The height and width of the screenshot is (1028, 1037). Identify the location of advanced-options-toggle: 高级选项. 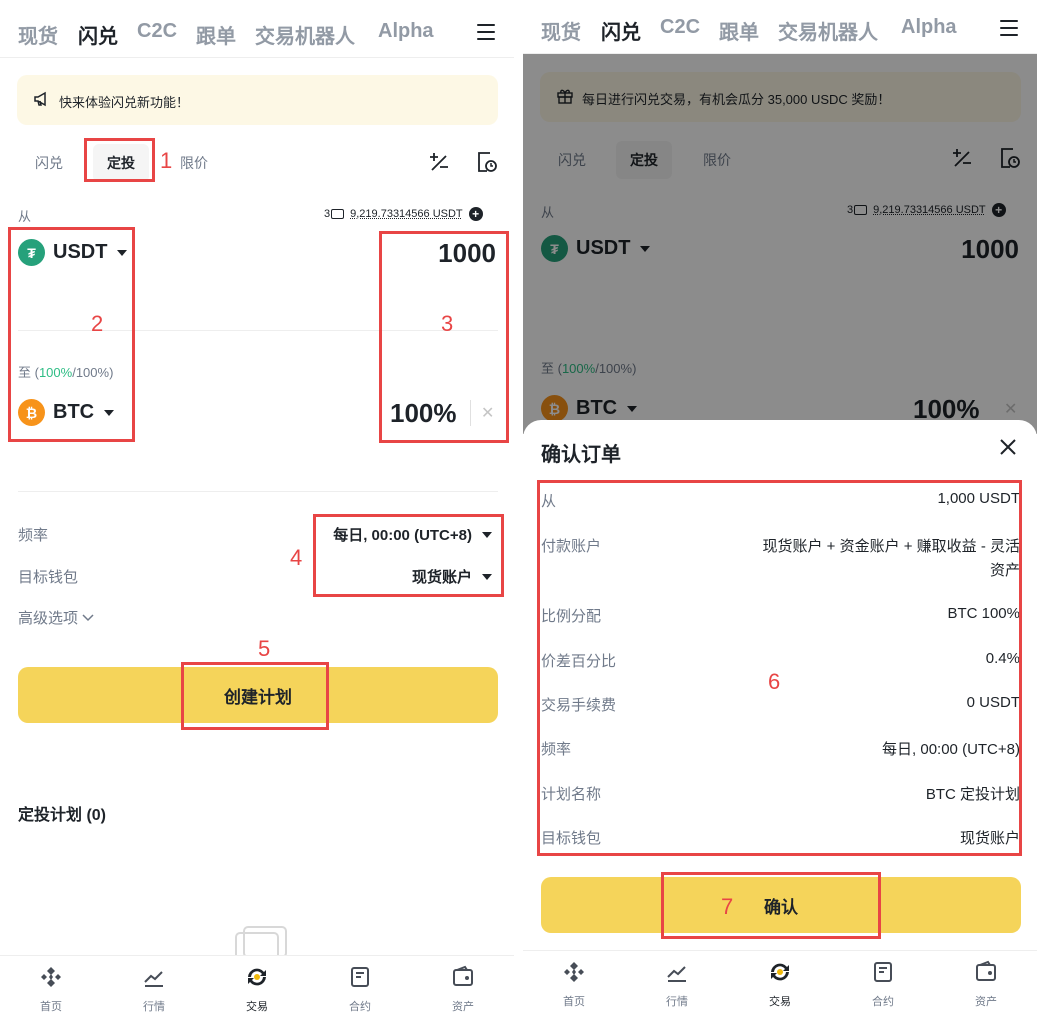
(56, 617).